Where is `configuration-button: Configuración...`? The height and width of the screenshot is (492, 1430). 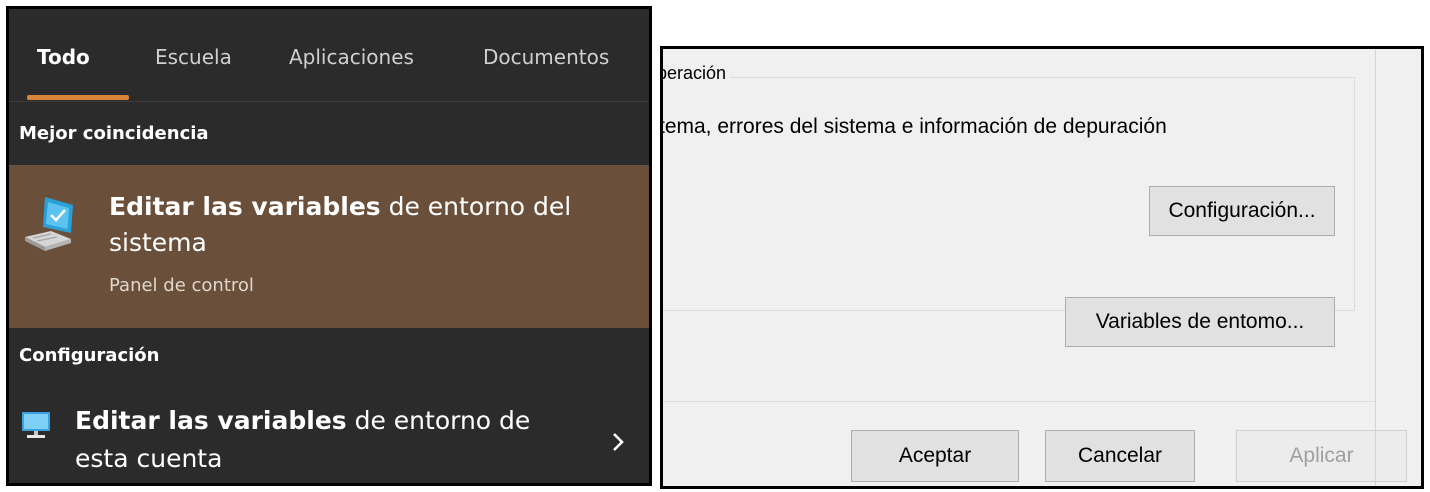
configuration-button: Configuración... is located at coordinates (1242, 211).